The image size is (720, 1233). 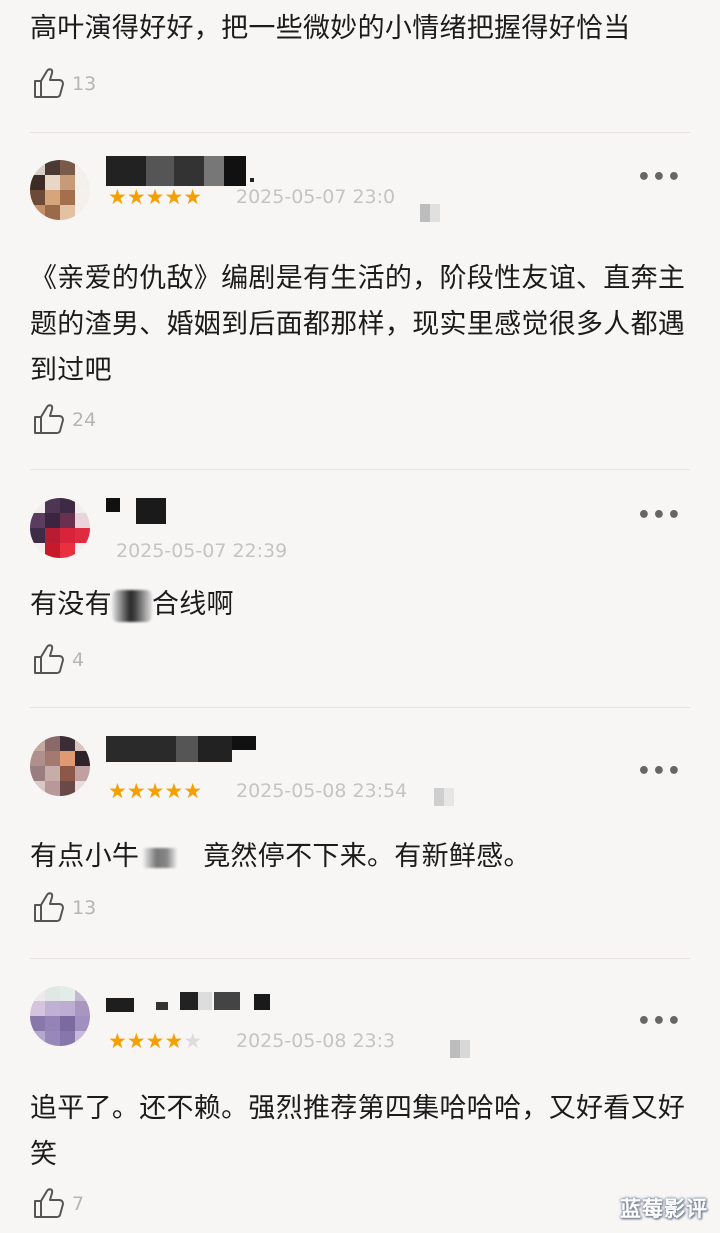 I want to click on comment-header: ★★★★★ 2025-05-08 23:54 •••, so click(x=360, y=762).